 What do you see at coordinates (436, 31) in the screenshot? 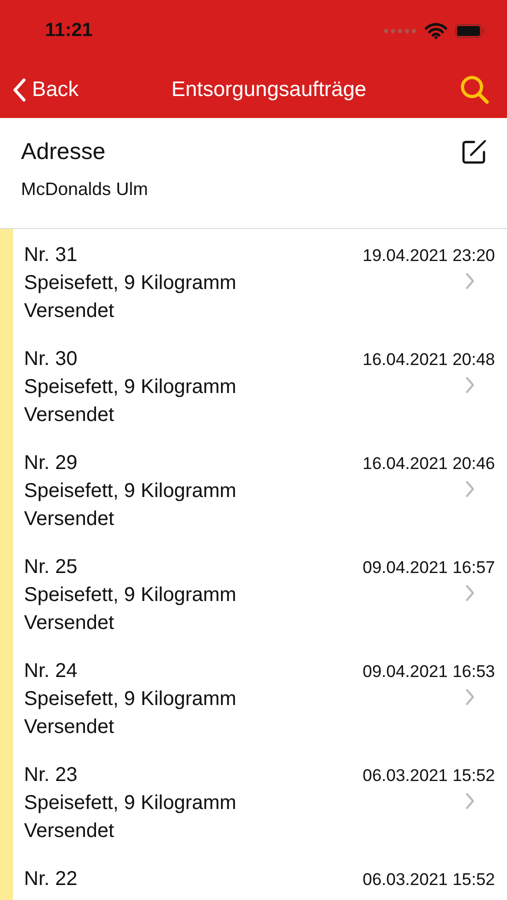
I see `wifi-icon` at bounding box center [436, 31].